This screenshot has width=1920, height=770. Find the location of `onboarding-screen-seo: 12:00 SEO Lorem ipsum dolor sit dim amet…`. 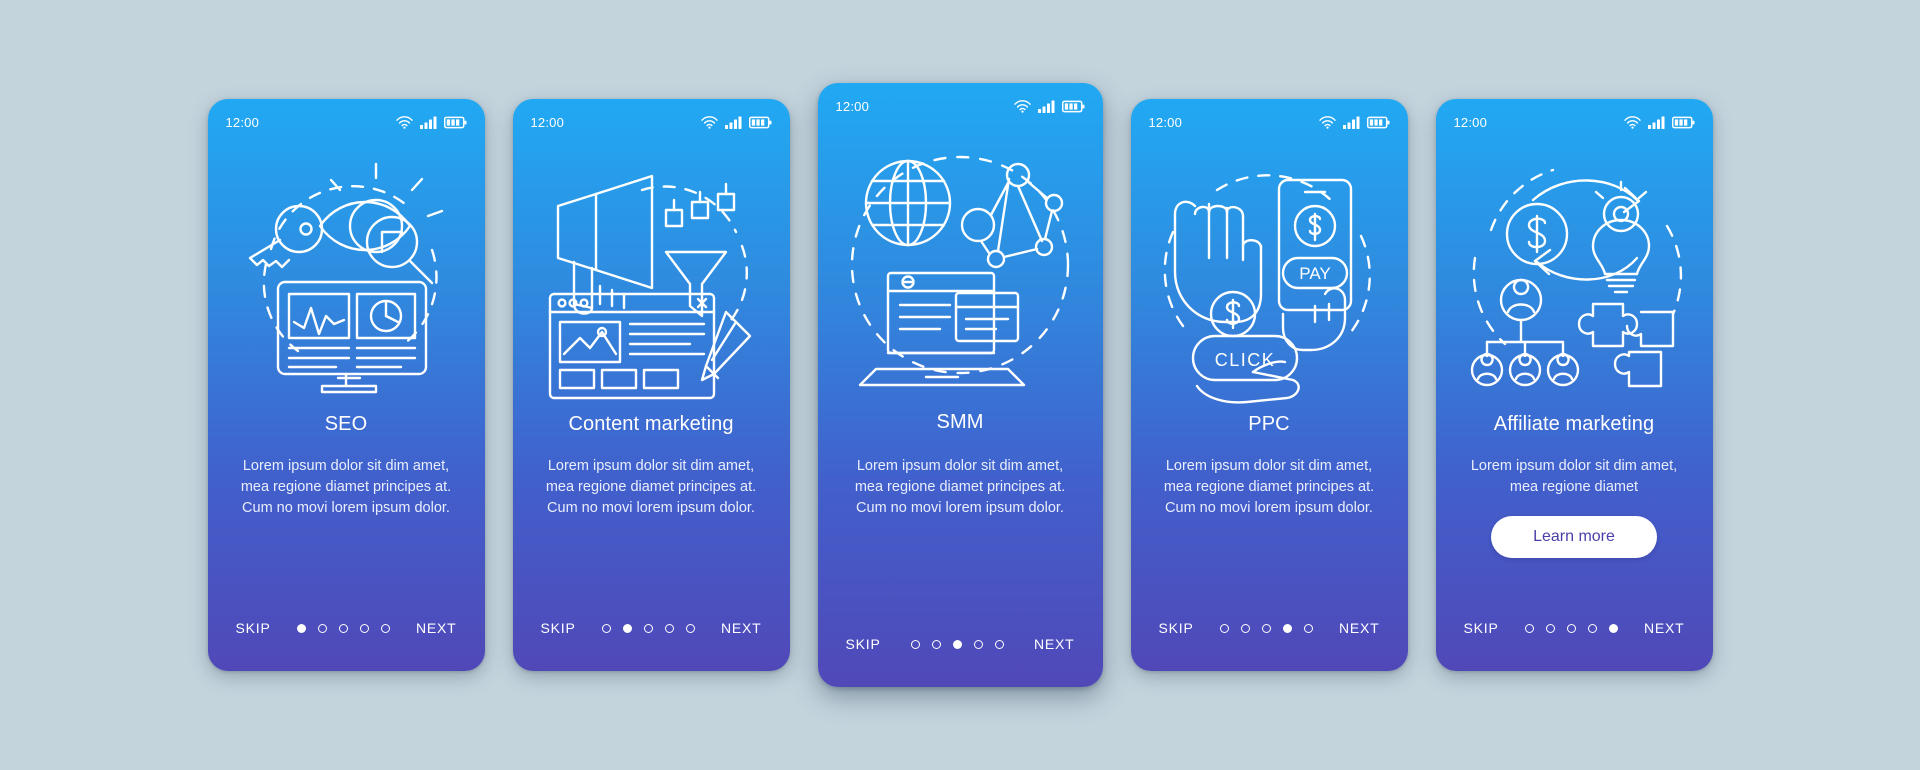

onboarding-screen-seo: 12:00 SEO Lorem ipsum dolor sit dim amet… is located at coordinates (346, 385).